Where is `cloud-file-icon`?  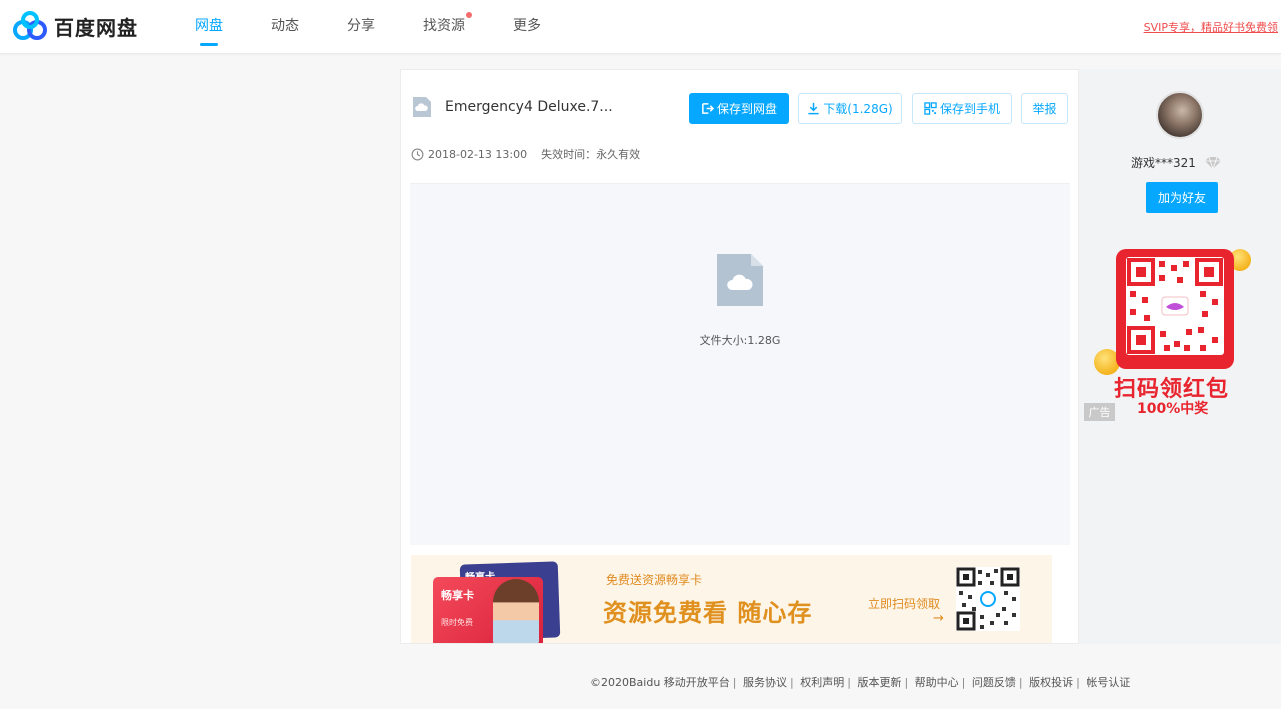
cloud-file-icon is located at coordinates (422, 107).